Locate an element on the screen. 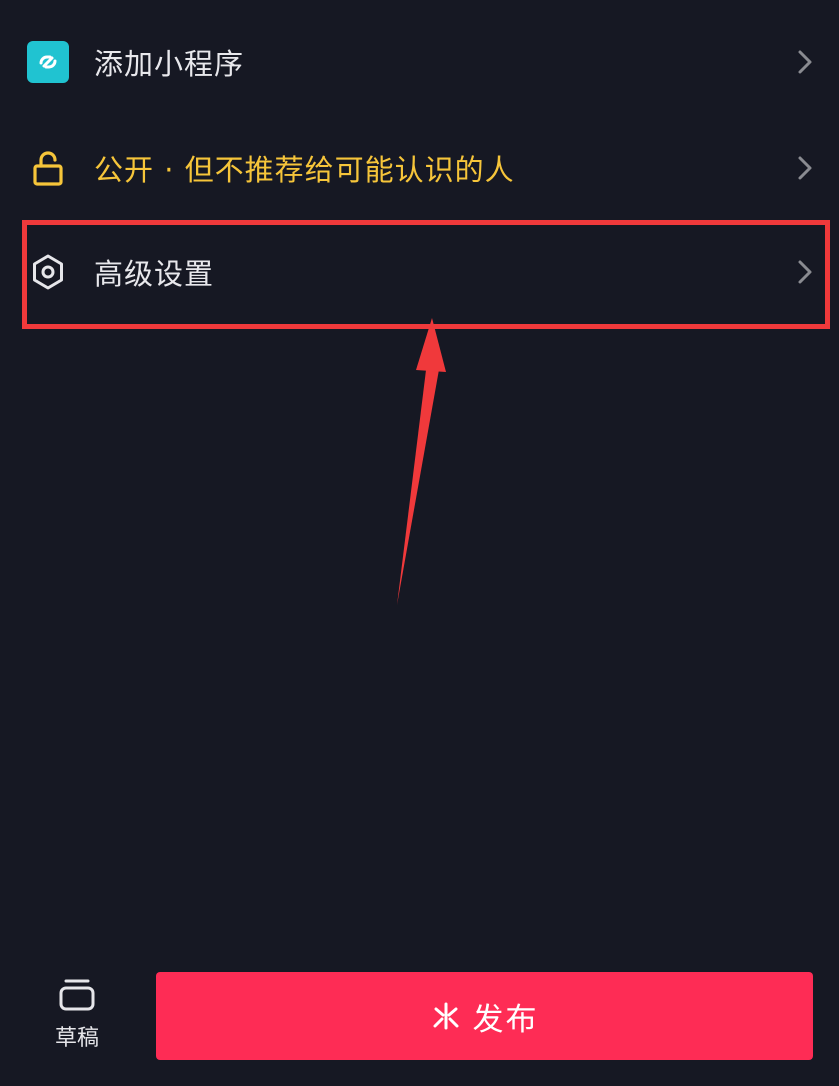 The image size is (839, 1086). add-mini-program-row: 添加小程序 is located at coordinates (419, 62).